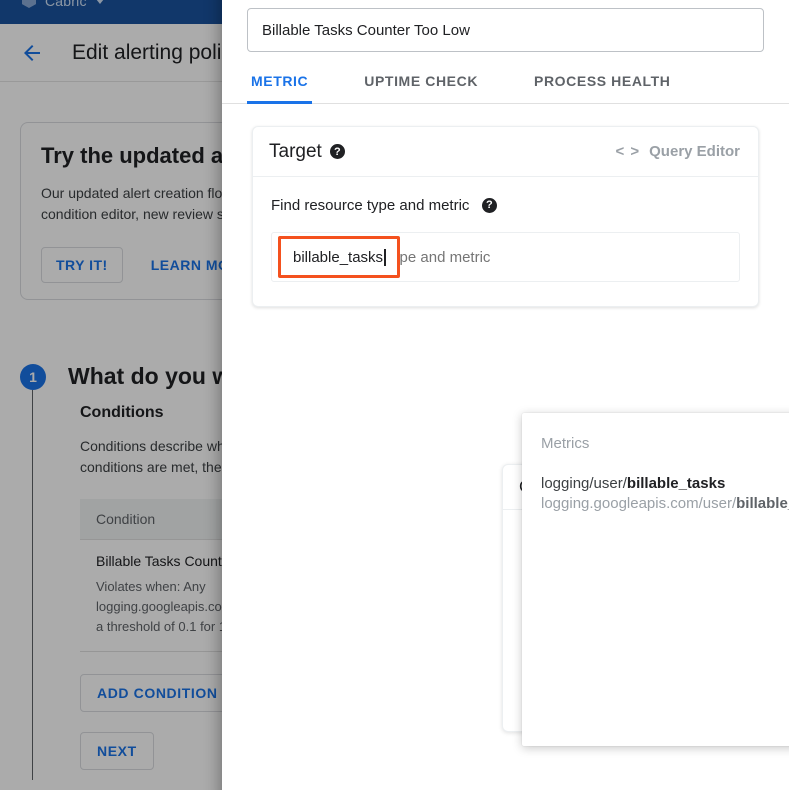 Image resolution: width=789 pixels, height=790 pixels. Describe the element at coordinates (505, 152) in the screenshot. I see `target-card-header: Target ? < > Query Editor` at that location.